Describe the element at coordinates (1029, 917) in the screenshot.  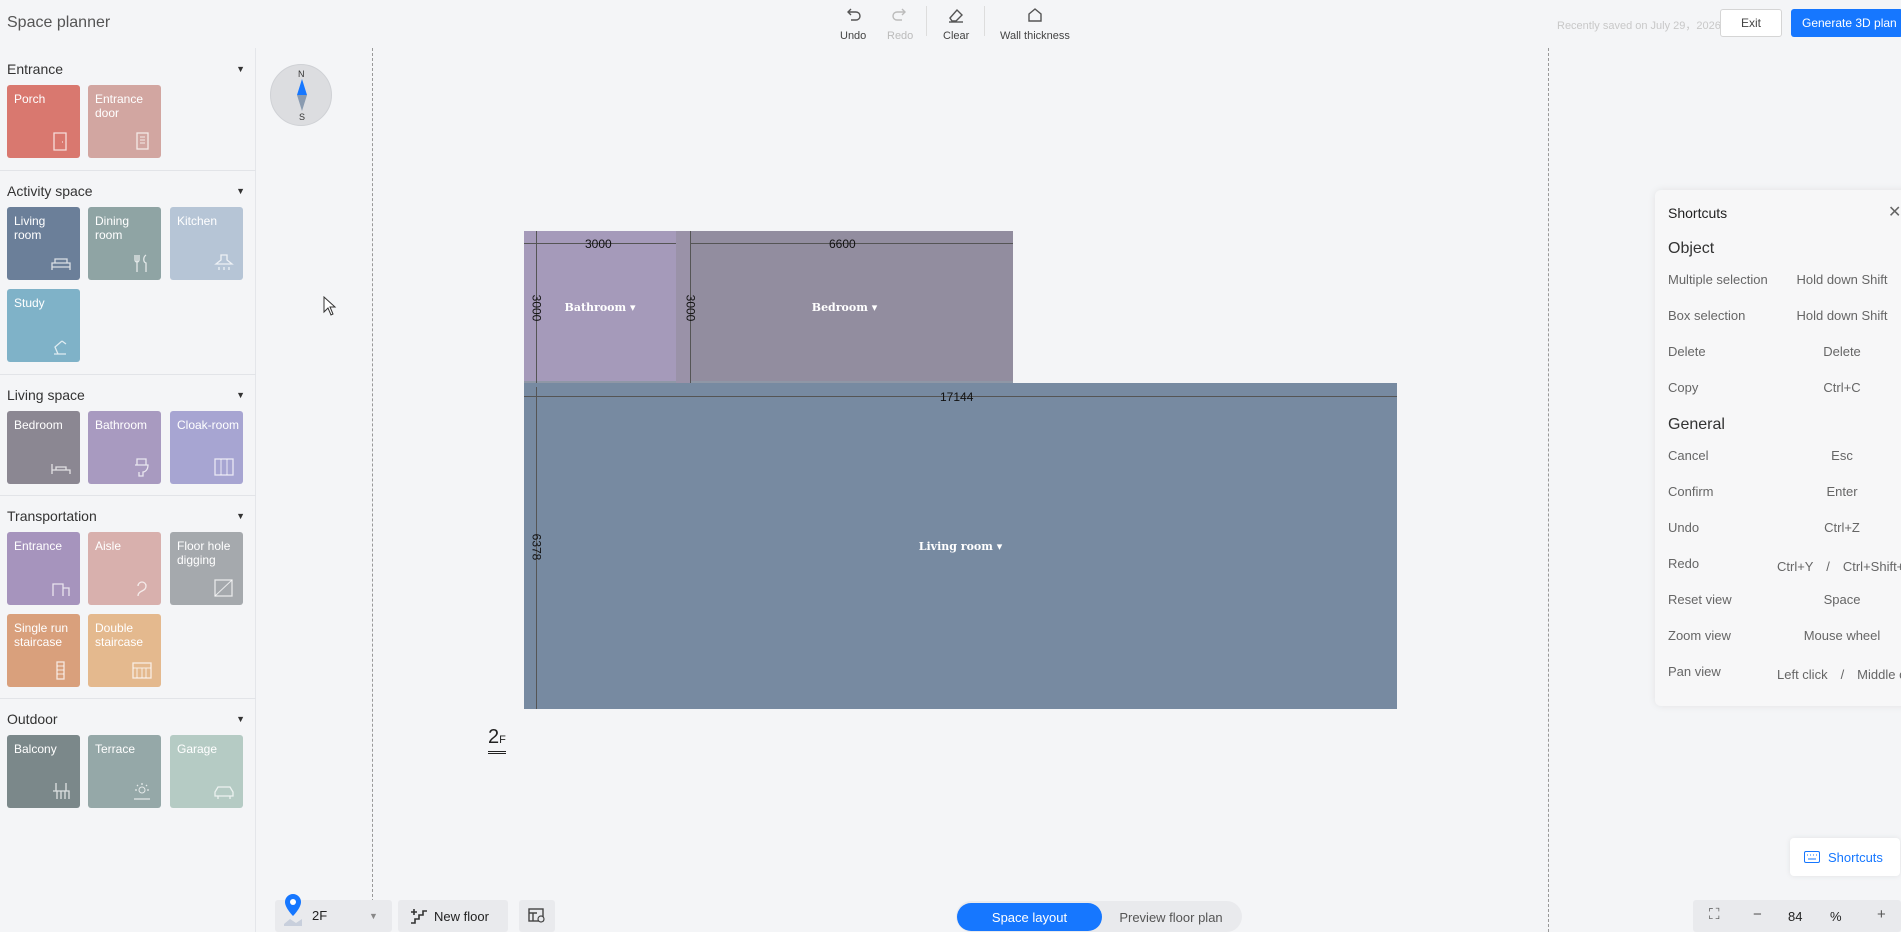
I see `tab-space-layout: Space layout` at that location.